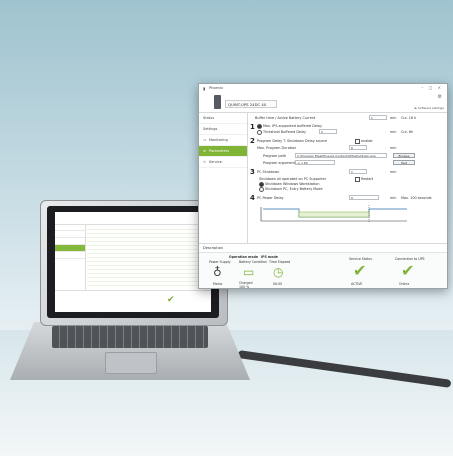 The image size is (453, 456). What do you see at coordinates (393, 198) in the screenshot?
I see `pc-power-delay-unit: min` at bounding box center [393, 198].